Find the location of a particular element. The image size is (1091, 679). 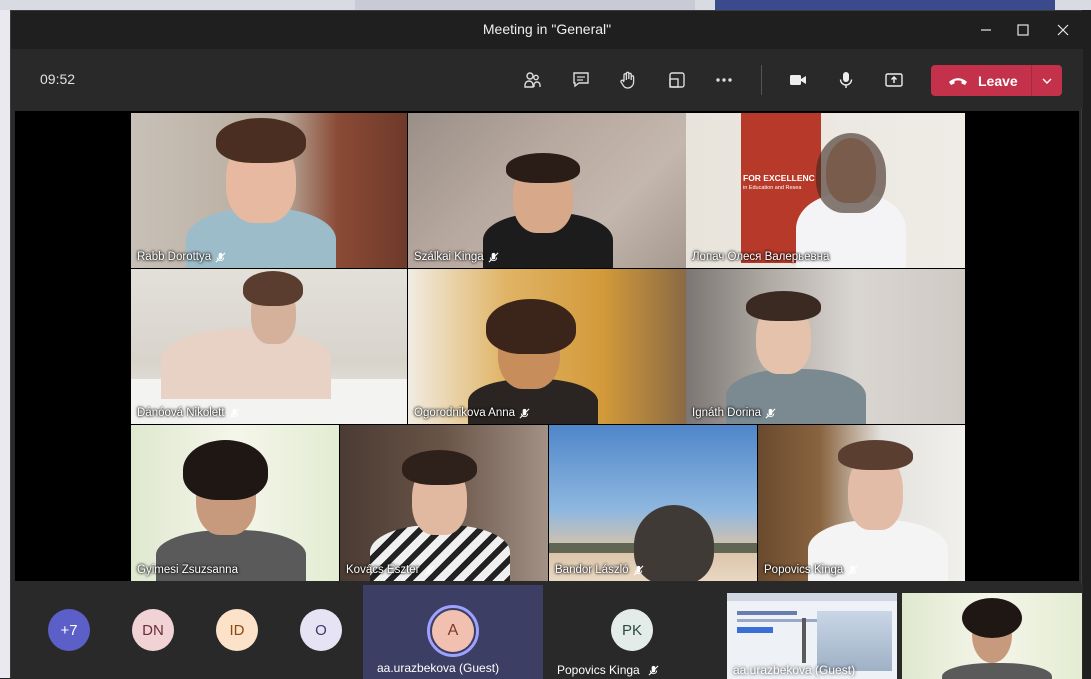

active-speaker-tile: A aa.urazbekova (Guest) is located at coordinates (453, 632).